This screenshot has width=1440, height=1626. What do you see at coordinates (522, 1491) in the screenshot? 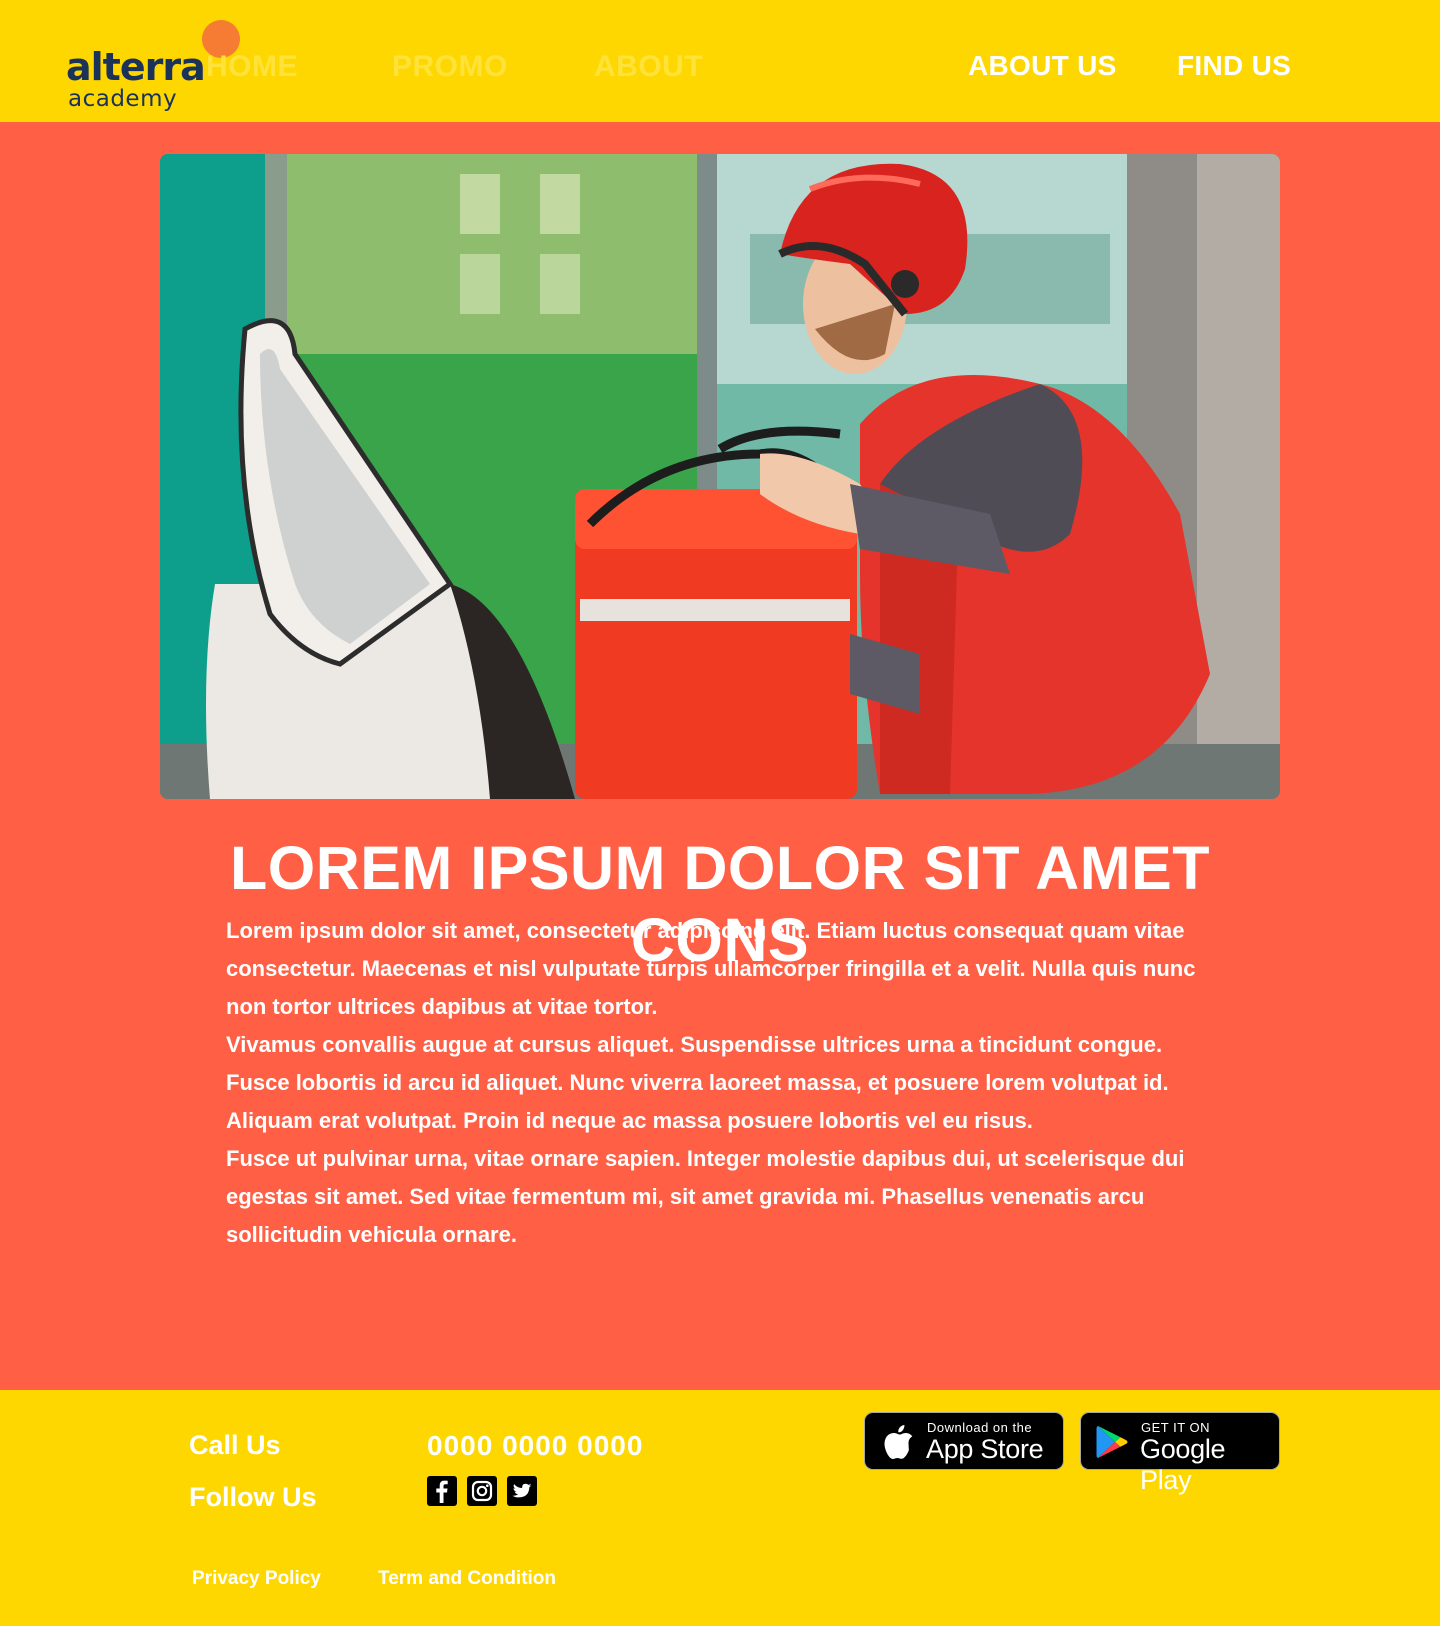
I see `twitter-icon` at bounding box center [522, 1491].